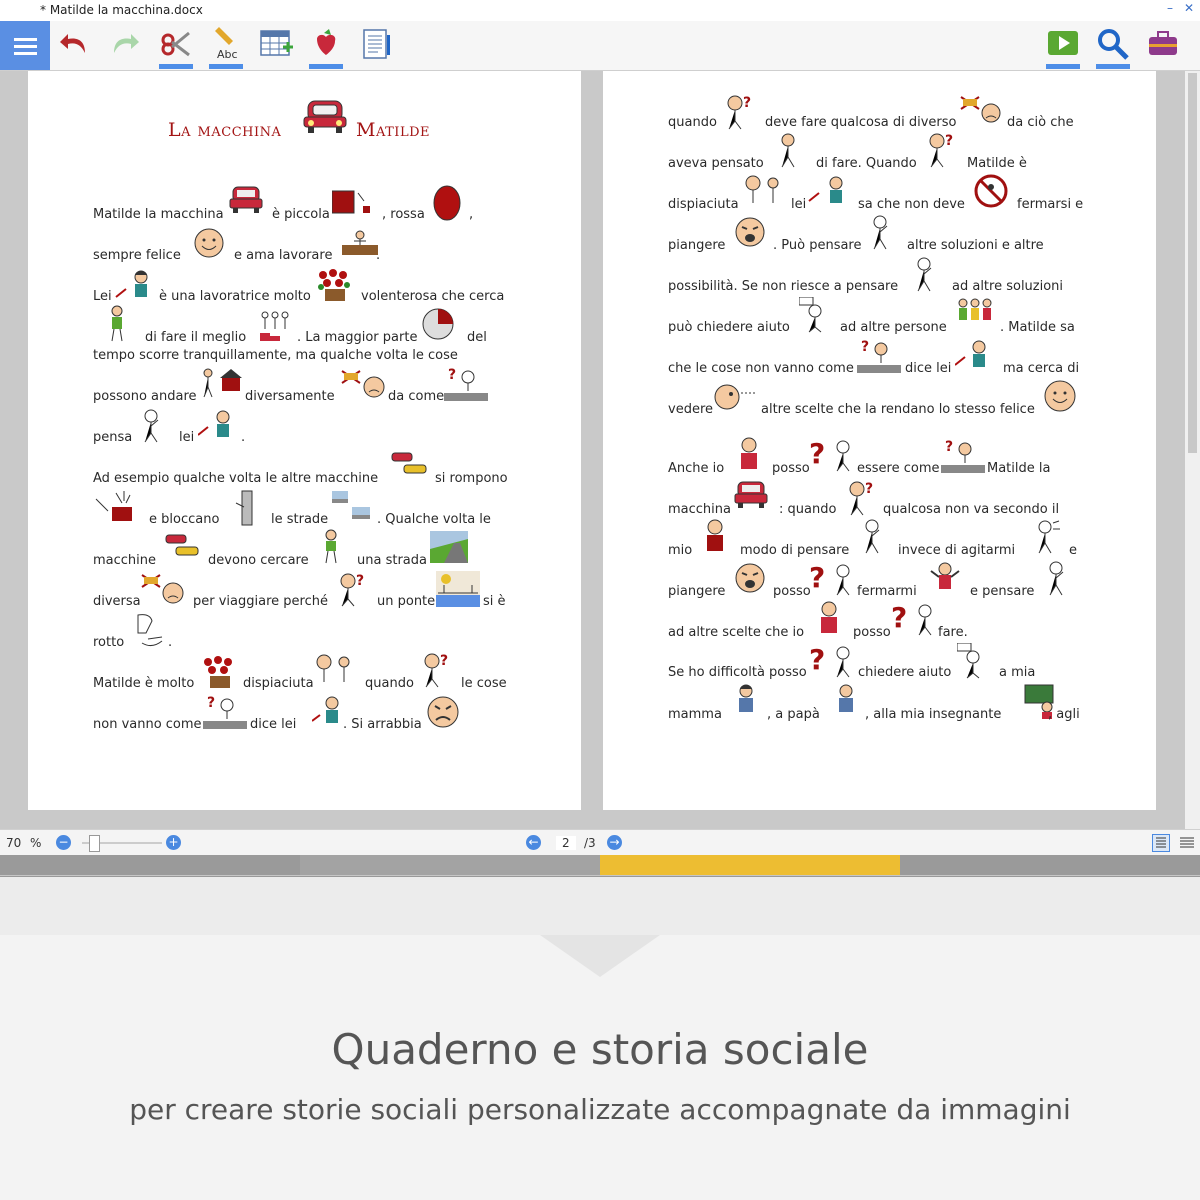 This screenshot has width=1200, height=1200. I want to click on page-view-icon, so click(1161, 843).